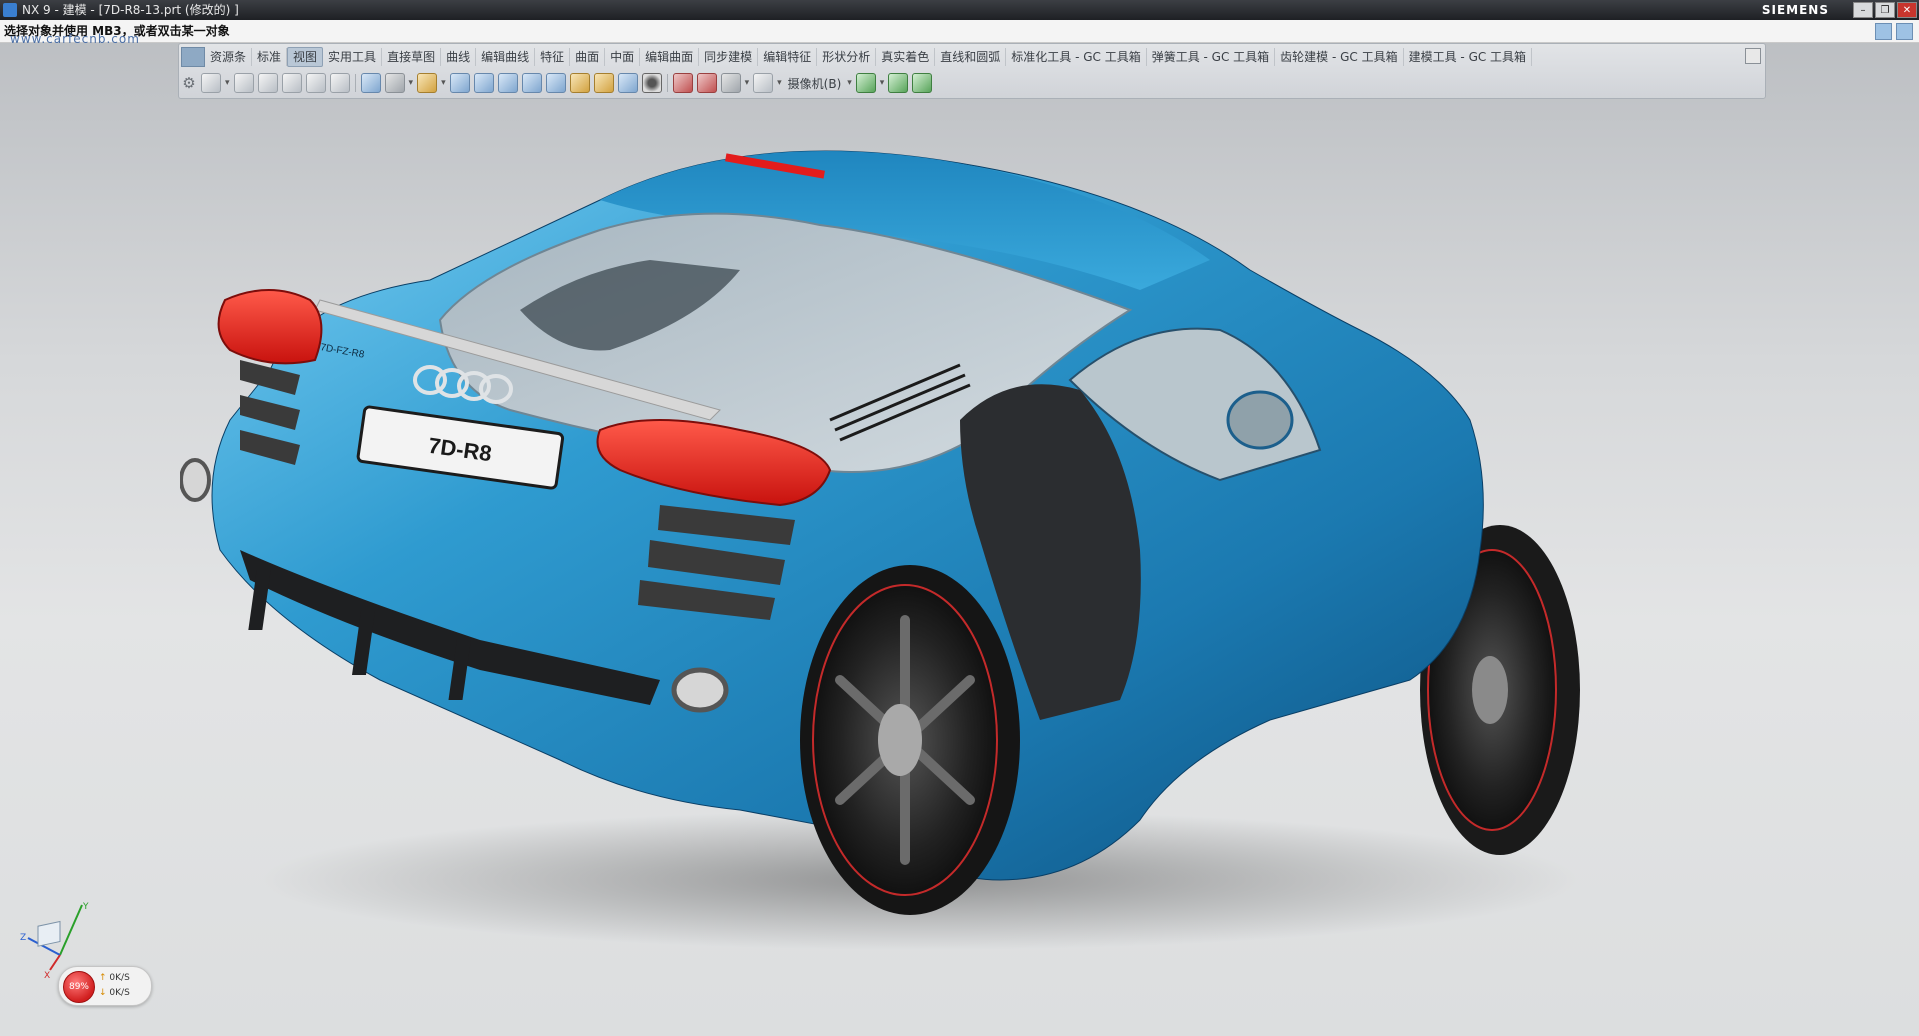 This screenshot has height=1036, width=1919. What do you see at coordinates (730, 83) in the screenshot?
I see `face-analysis-icon` at bounding box center [730, 83].